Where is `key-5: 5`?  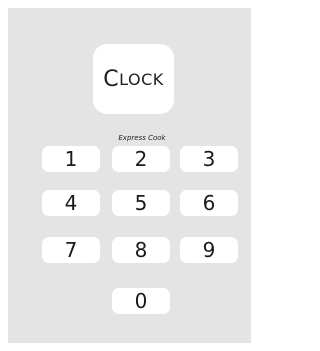
key-5: 5 is located at coordinates (141, 203).